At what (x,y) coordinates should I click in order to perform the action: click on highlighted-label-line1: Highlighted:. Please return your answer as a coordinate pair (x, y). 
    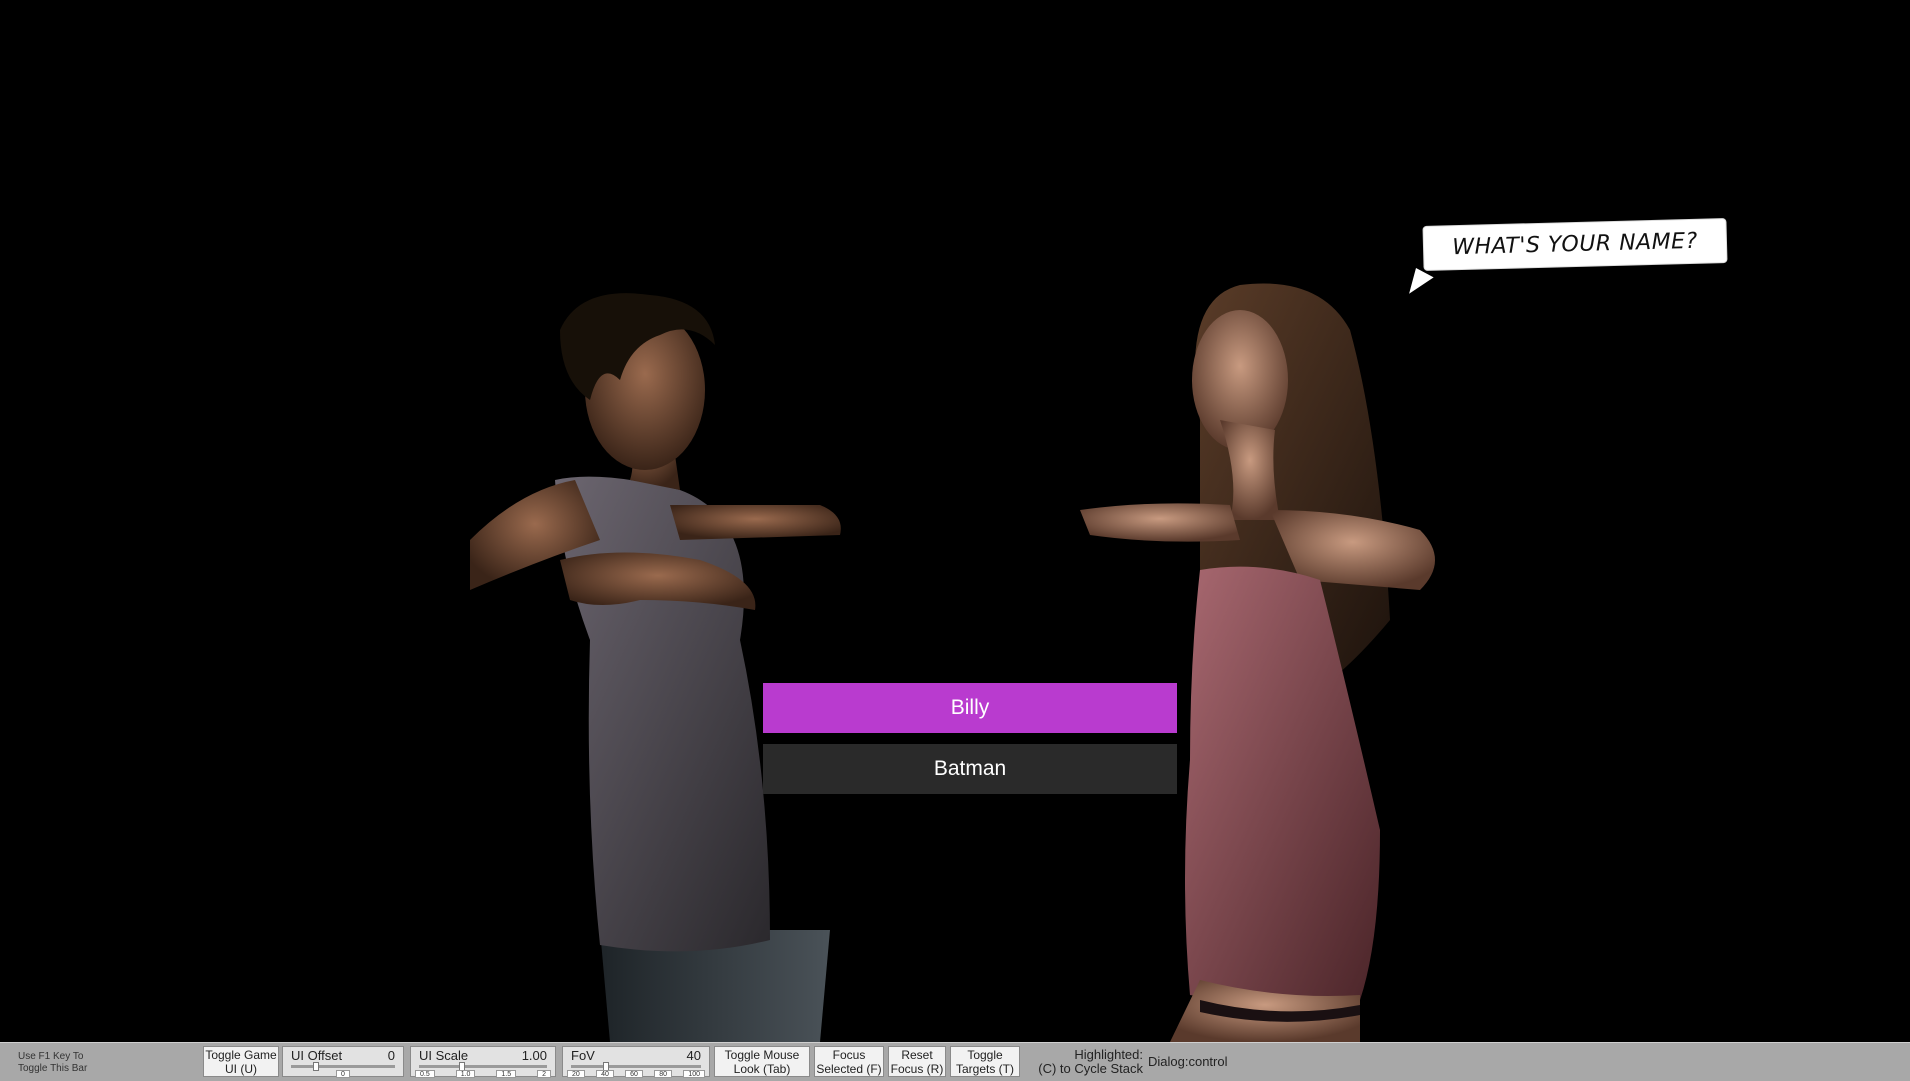
    Looking at the image, I should click on (1108, 1054).